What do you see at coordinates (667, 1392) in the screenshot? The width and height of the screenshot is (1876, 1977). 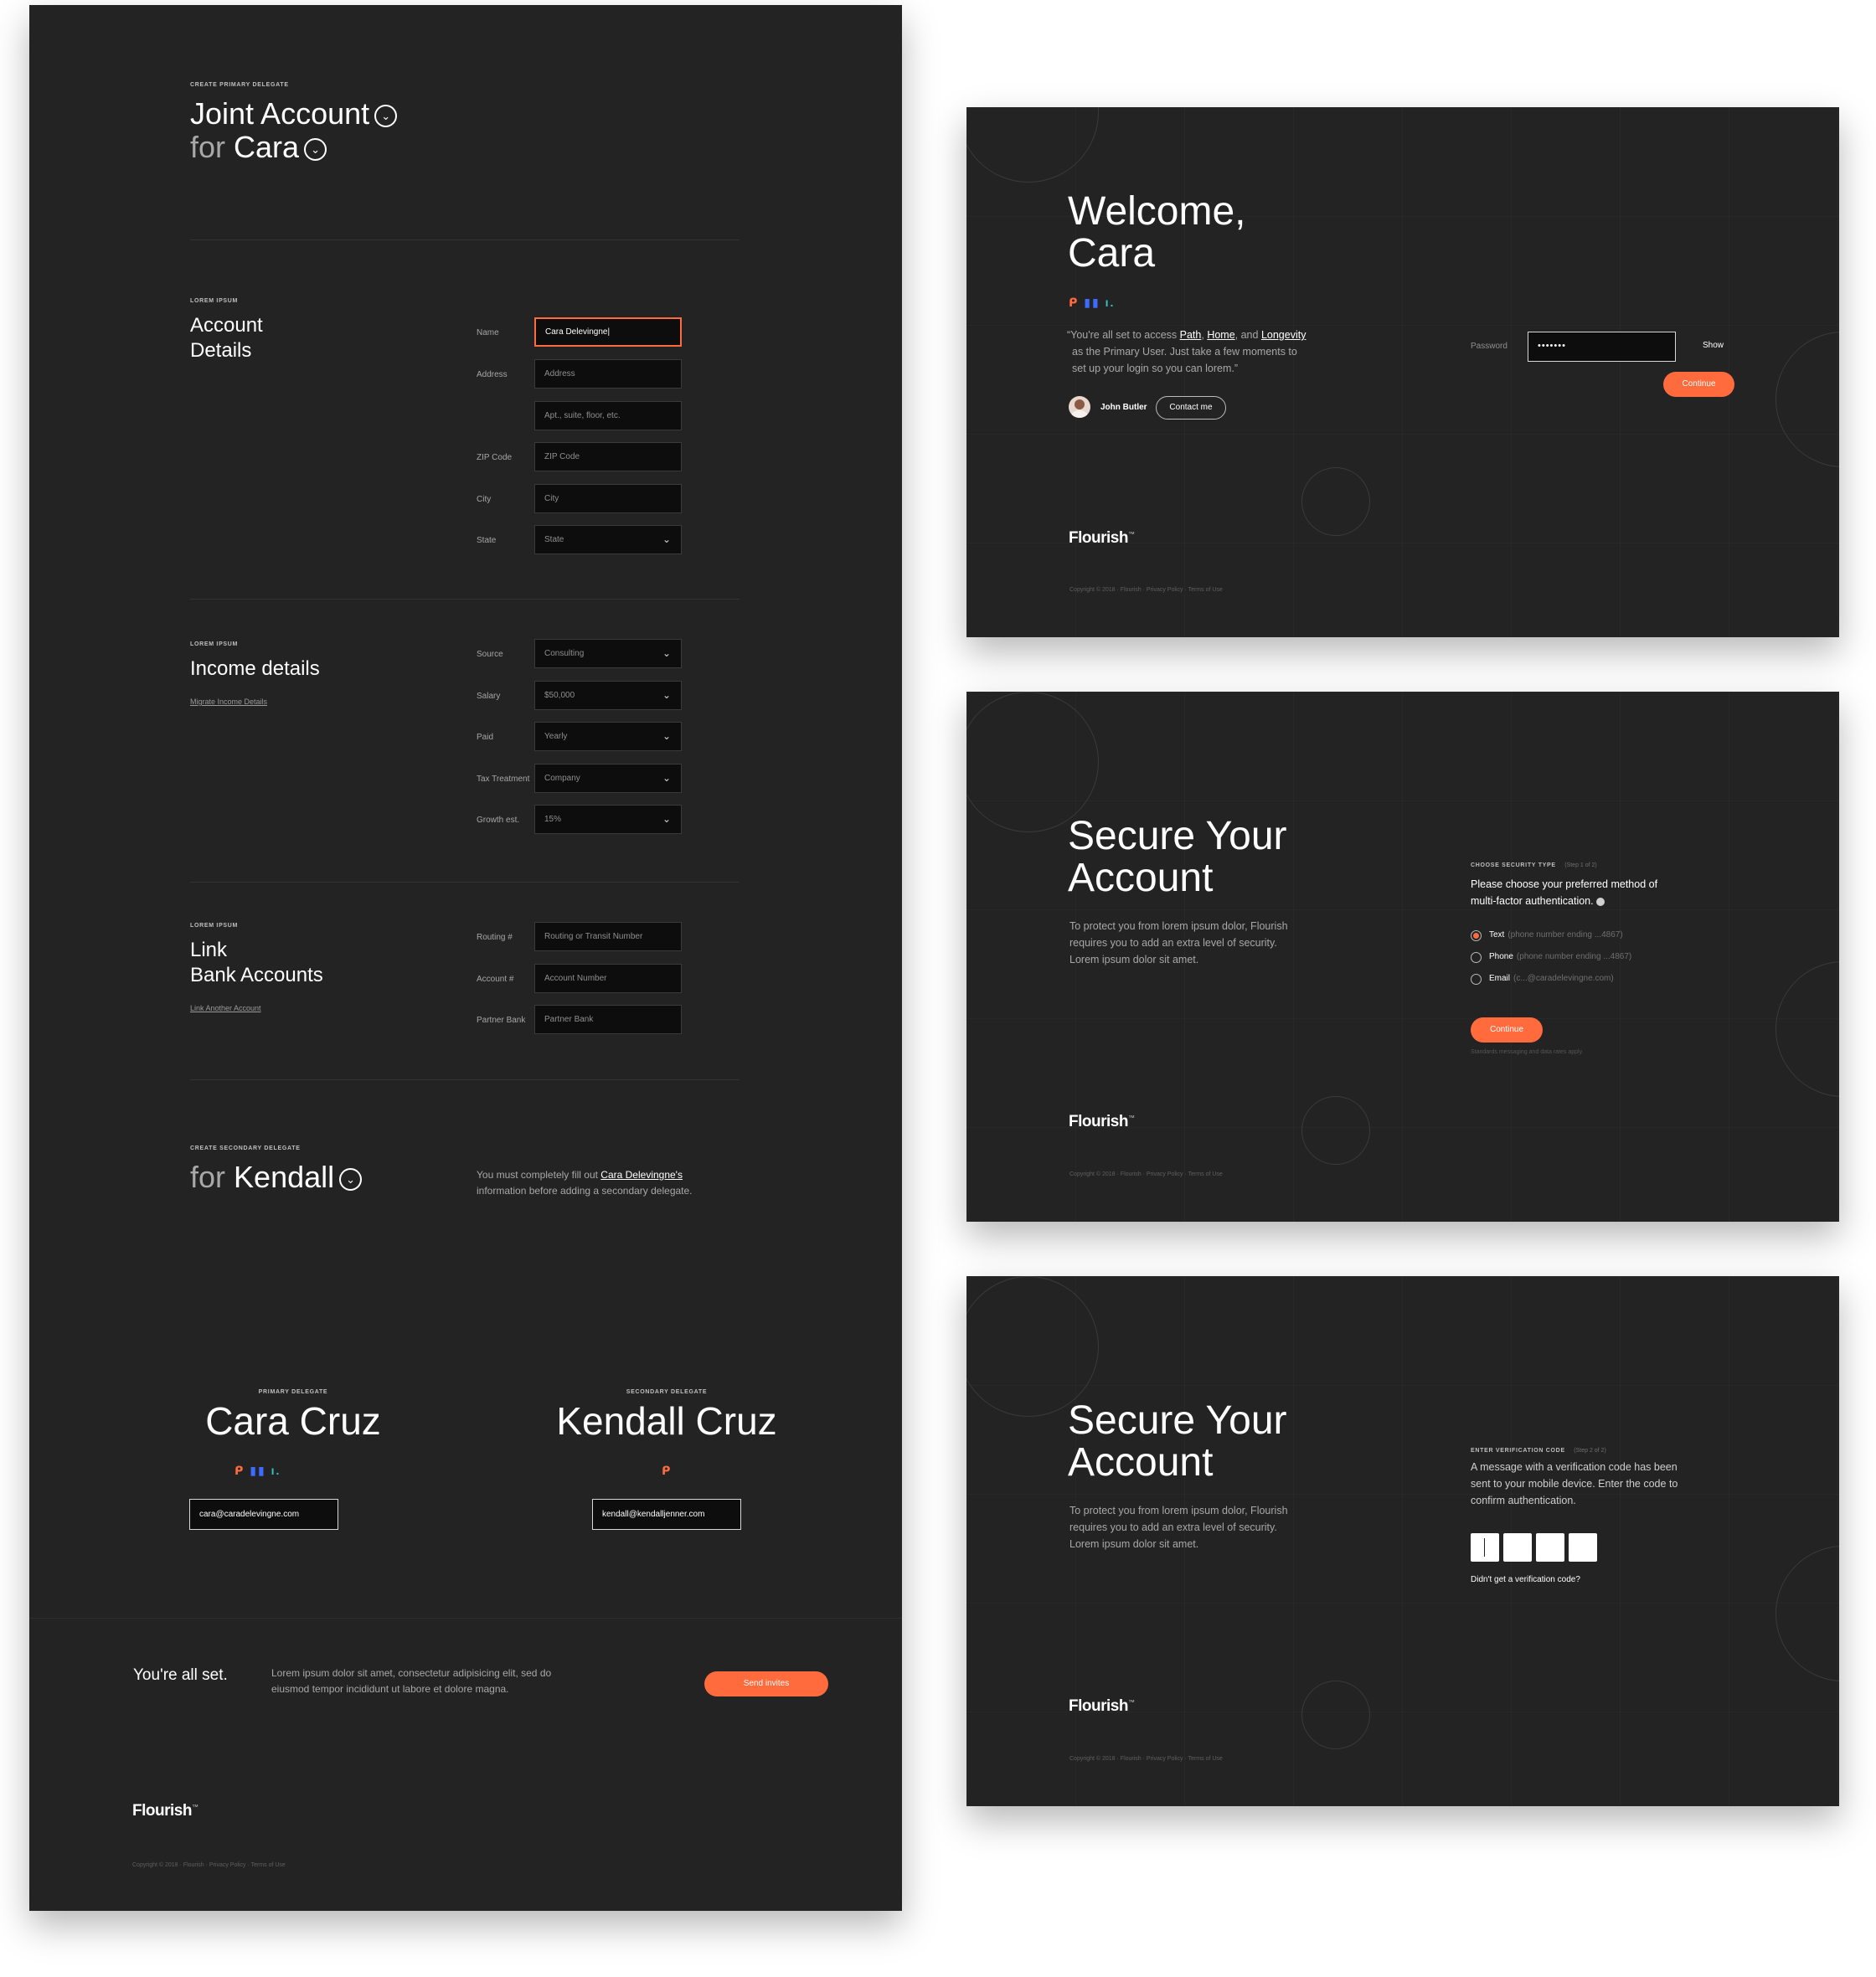 I see `secondary-delegate-card-eyebrow: SECONDARY DELEGATE` at bounding box center [667, 1392].